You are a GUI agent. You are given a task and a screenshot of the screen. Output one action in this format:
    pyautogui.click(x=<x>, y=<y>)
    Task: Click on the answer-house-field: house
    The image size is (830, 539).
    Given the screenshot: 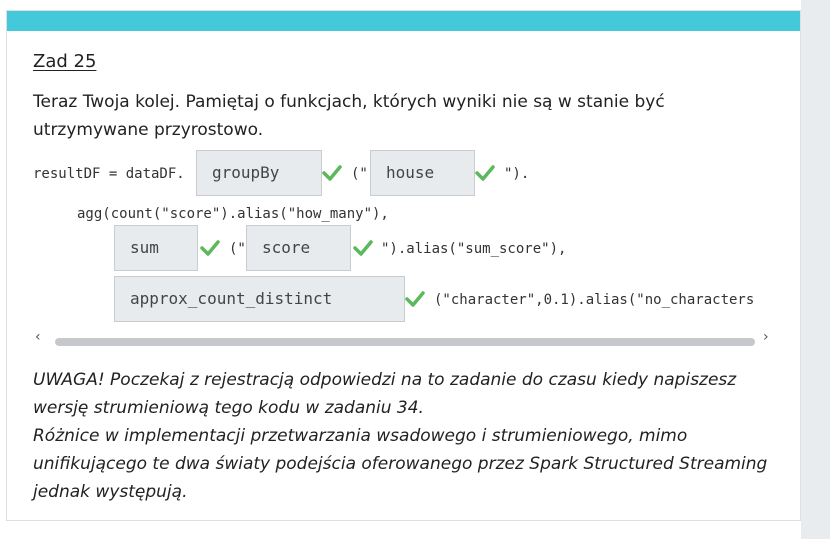 What is the action you would take?
    pyautogui.click(x=422, y=173)
    